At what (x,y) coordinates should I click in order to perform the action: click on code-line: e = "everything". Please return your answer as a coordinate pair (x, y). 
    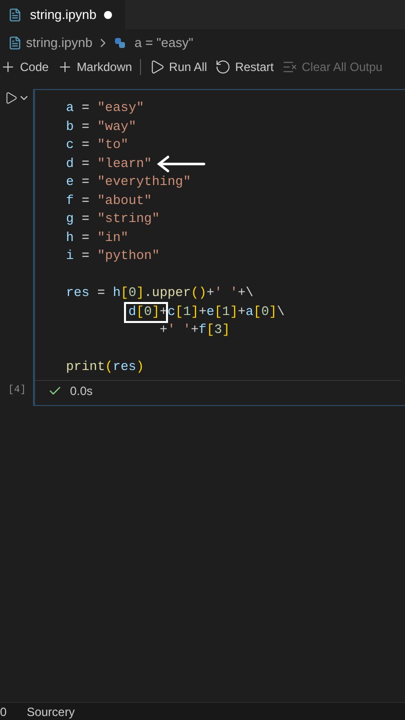
    Looking at the image, I should click on (128, 182).